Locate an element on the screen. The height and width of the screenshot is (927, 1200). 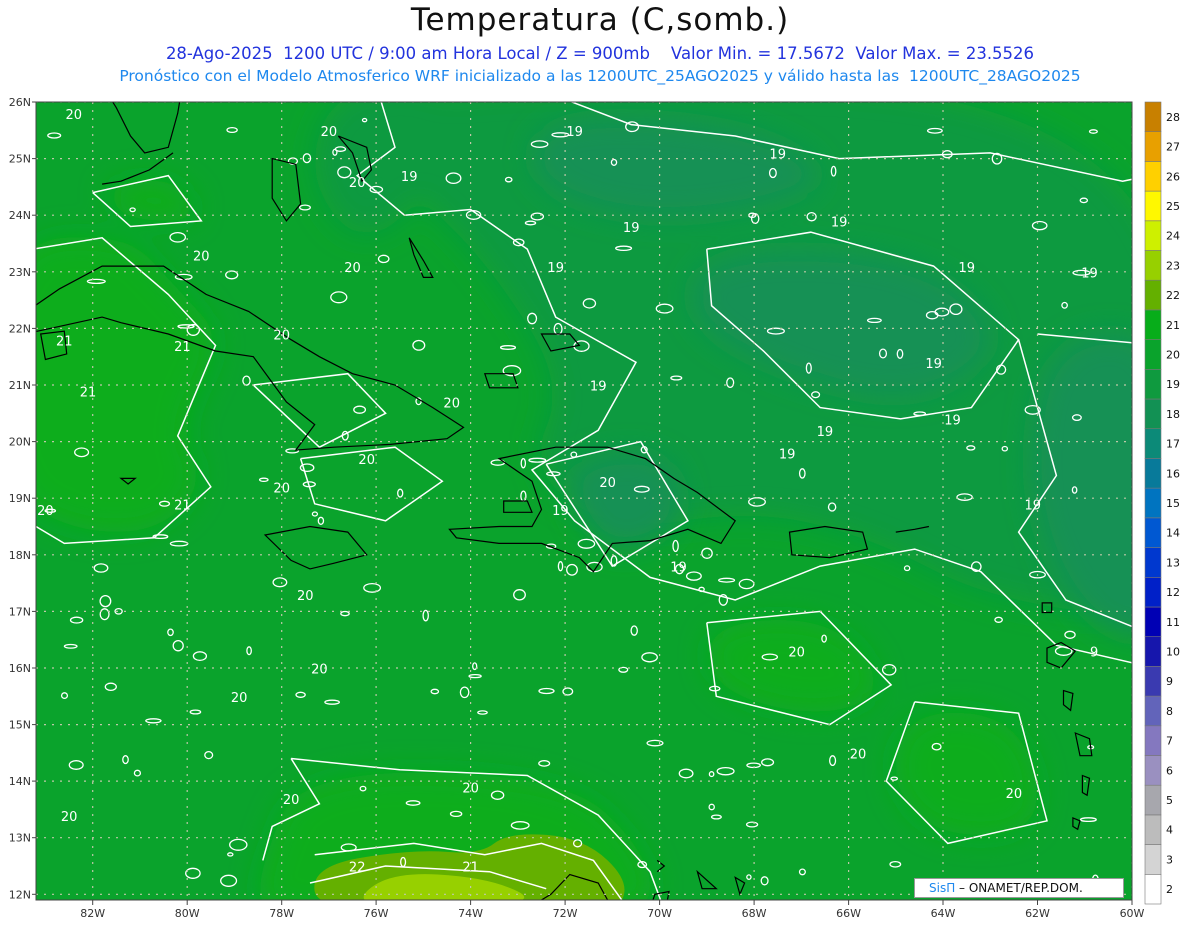
colorbar-label-28: 28 is located at coordinates (1173, 117).